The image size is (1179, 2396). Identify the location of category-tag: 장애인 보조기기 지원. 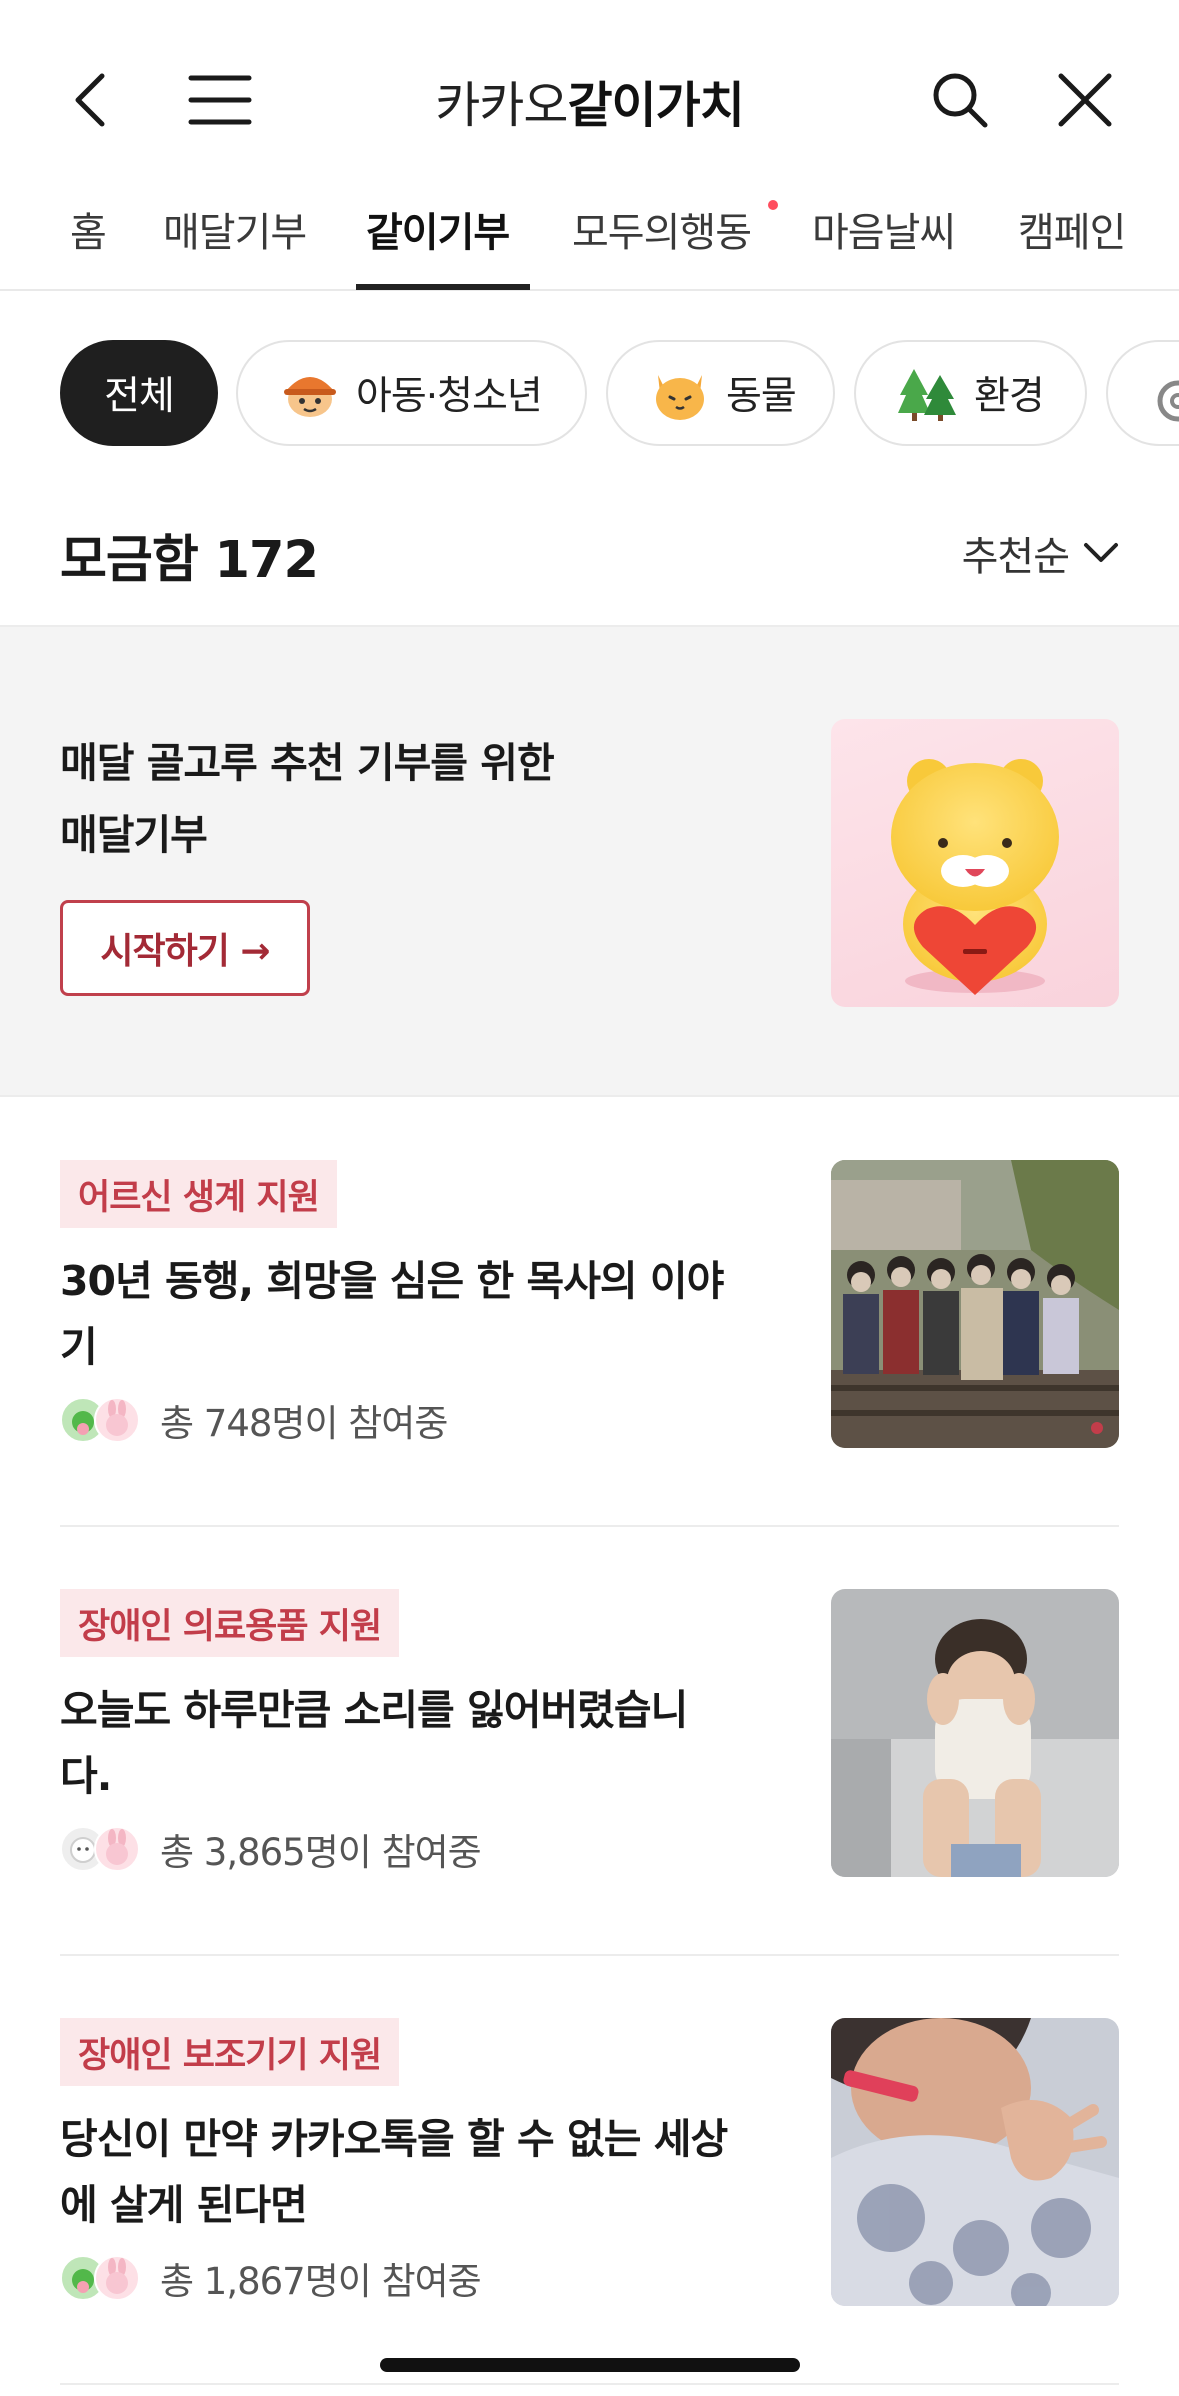
(230, 2052).